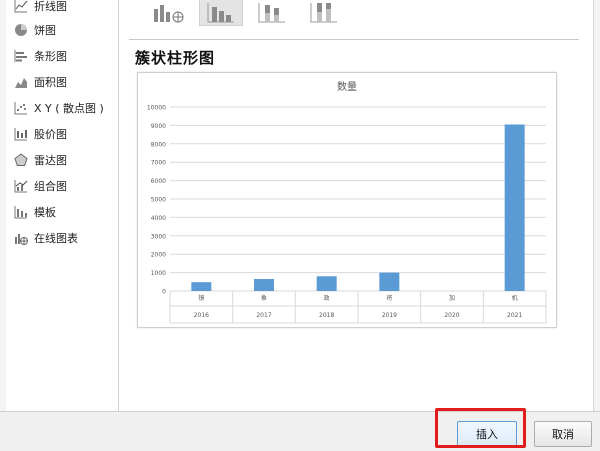 The width and height of the screenshot is (600, 451). I want to click on bar-chart-icon, so click(20, 56).